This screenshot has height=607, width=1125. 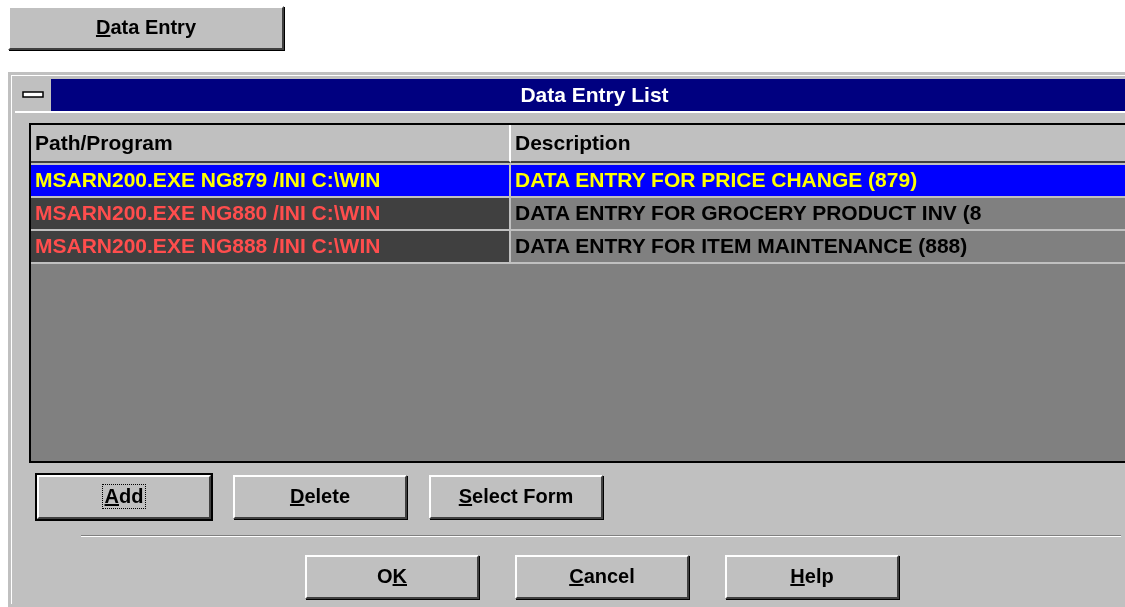 I want to click on window-title: Data Entry List, so click(x=594, y=94).